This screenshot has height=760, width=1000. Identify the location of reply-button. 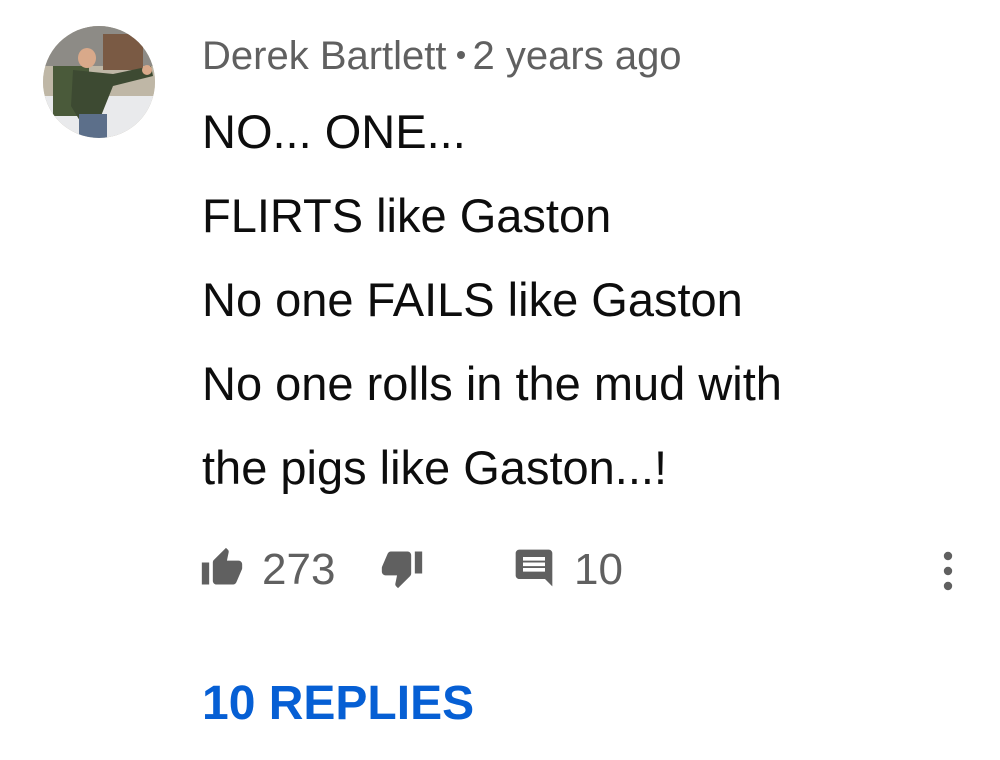
(534, 568).